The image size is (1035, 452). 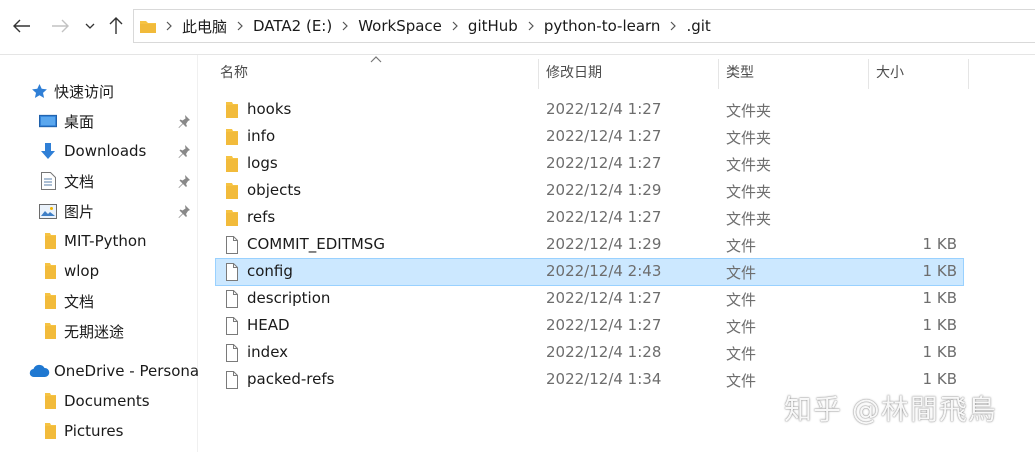 What do you see at coordinates (602, 26) in the screenshot?
I see `breadcrumb-repo: python-to-learn` at bounding box center [602, 26].